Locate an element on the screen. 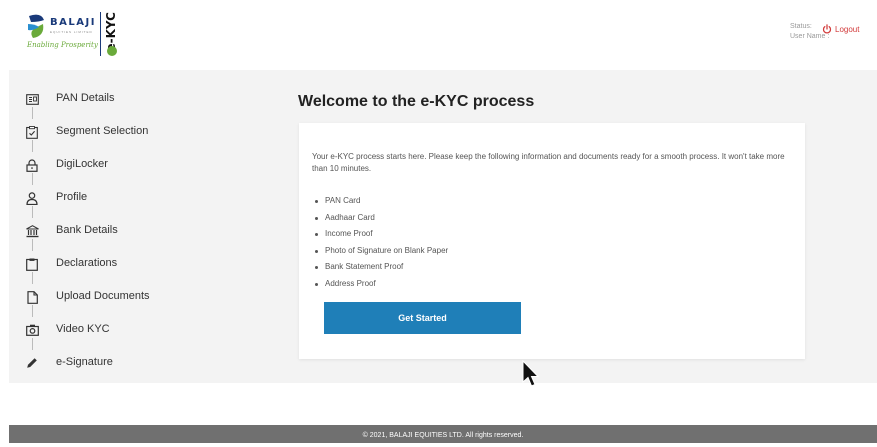  step-label: Declarations is located at coordinates (87, 263).